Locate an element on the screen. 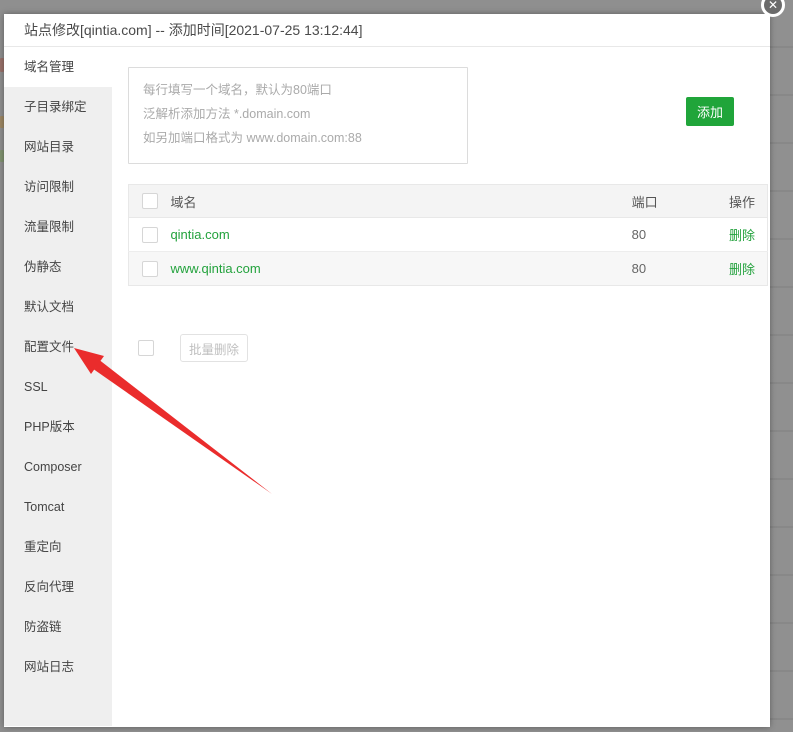  batch-actions: 批量删除 is located at coordinates (188, 348).